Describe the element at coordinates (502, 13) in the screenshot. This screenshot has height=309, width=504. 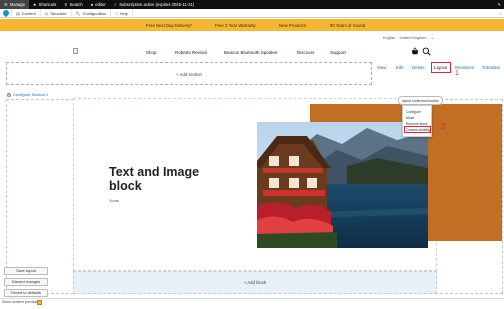
I see `chevron-left-icon: ‹` at that location.